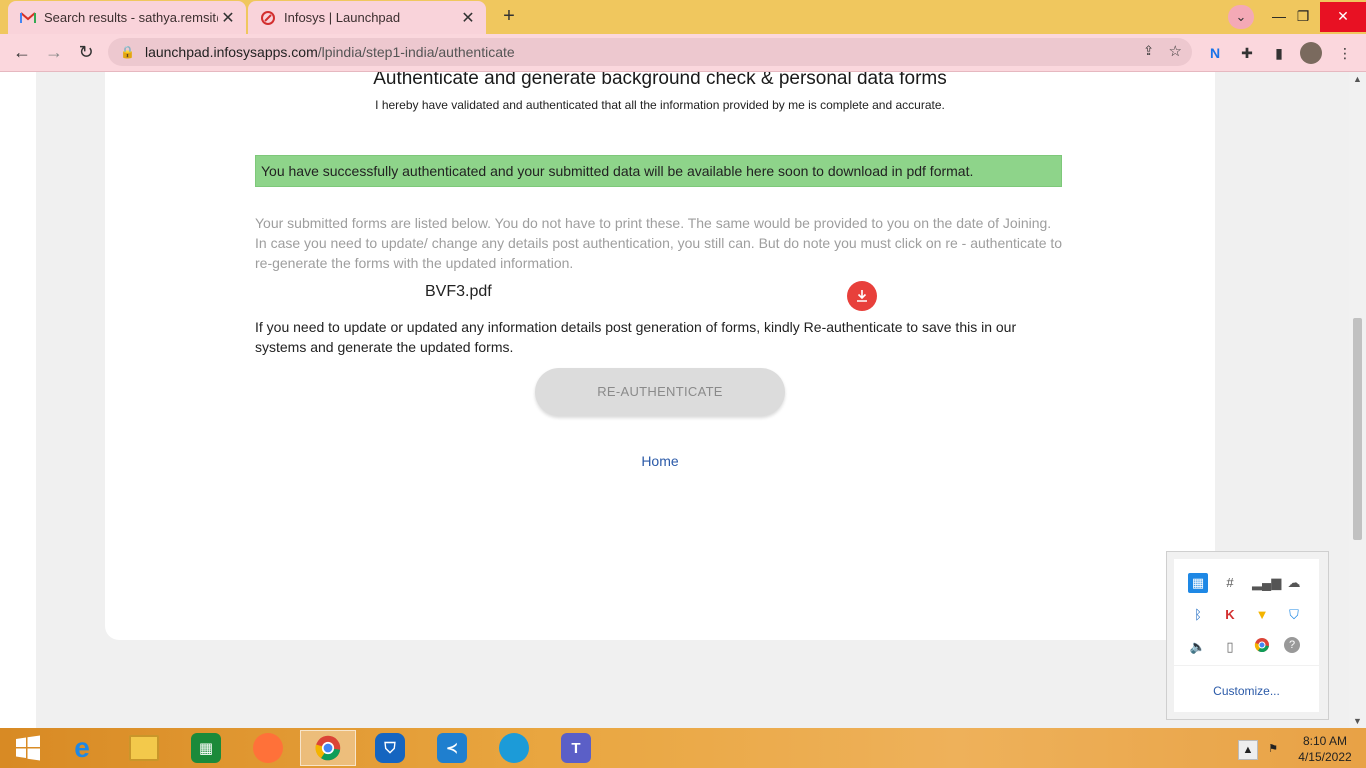  What do you see at coordinates (509, 17) in the screenshot?
I see `new-tab-button: +` at bounding box center [509, 17].